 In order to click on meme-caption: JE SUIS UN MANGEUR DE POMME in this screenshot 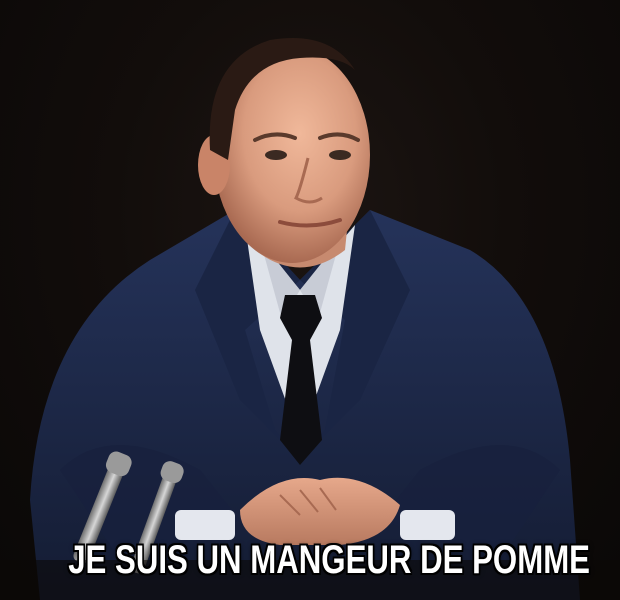, I will do `click(329, 560)`.